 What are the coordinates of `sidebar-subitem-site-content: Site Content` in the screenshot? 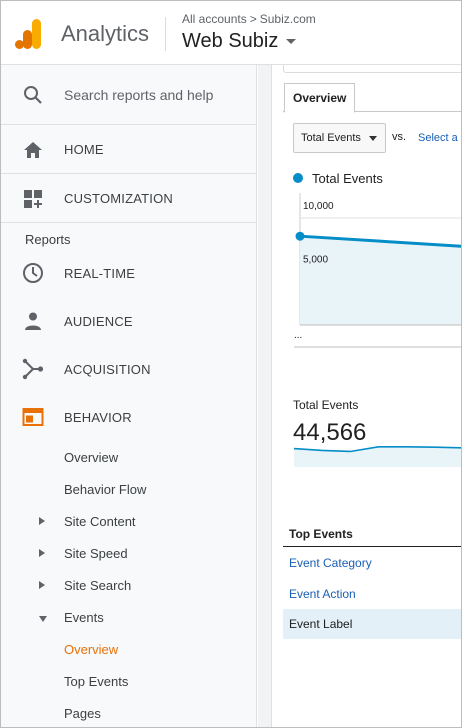 It's located at (100, 521).